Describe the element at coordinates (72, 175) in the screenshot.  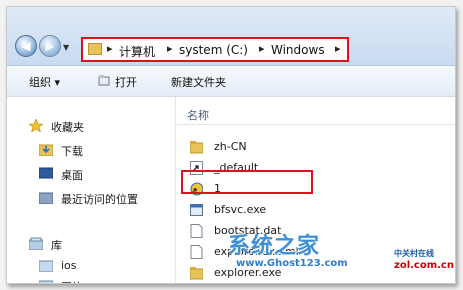
I see `nav-item-label: 桌面` at that location.